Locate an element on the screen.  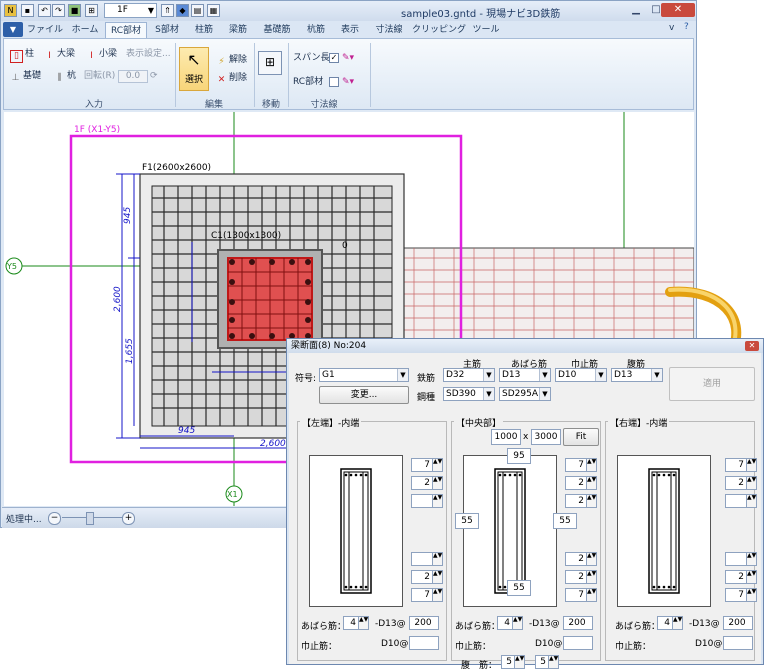
tab-tools: ツール is located at coordinates (486, 30).